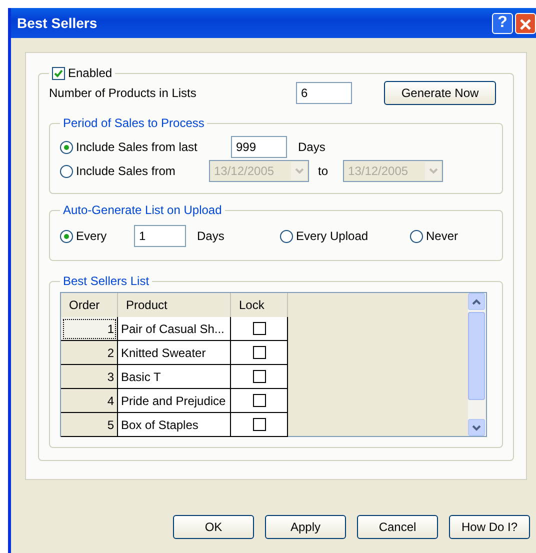  What do you see at coordinates (92, 236) in the screenshot?
I see `radio-label: Every` at bounding box center [92, 236].